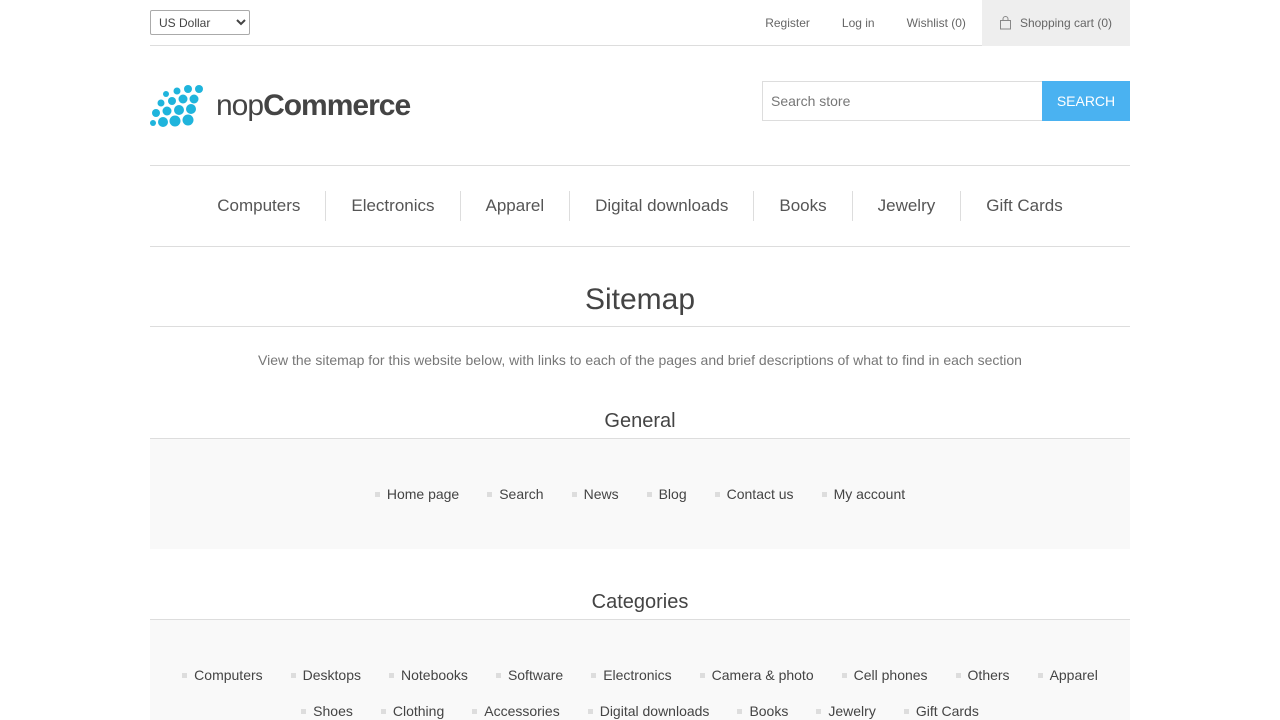  What do you see at coordinates (258, 206) in the screenshot?
I see `menu-item-computers: Computers` at bounding box center [258, 206].